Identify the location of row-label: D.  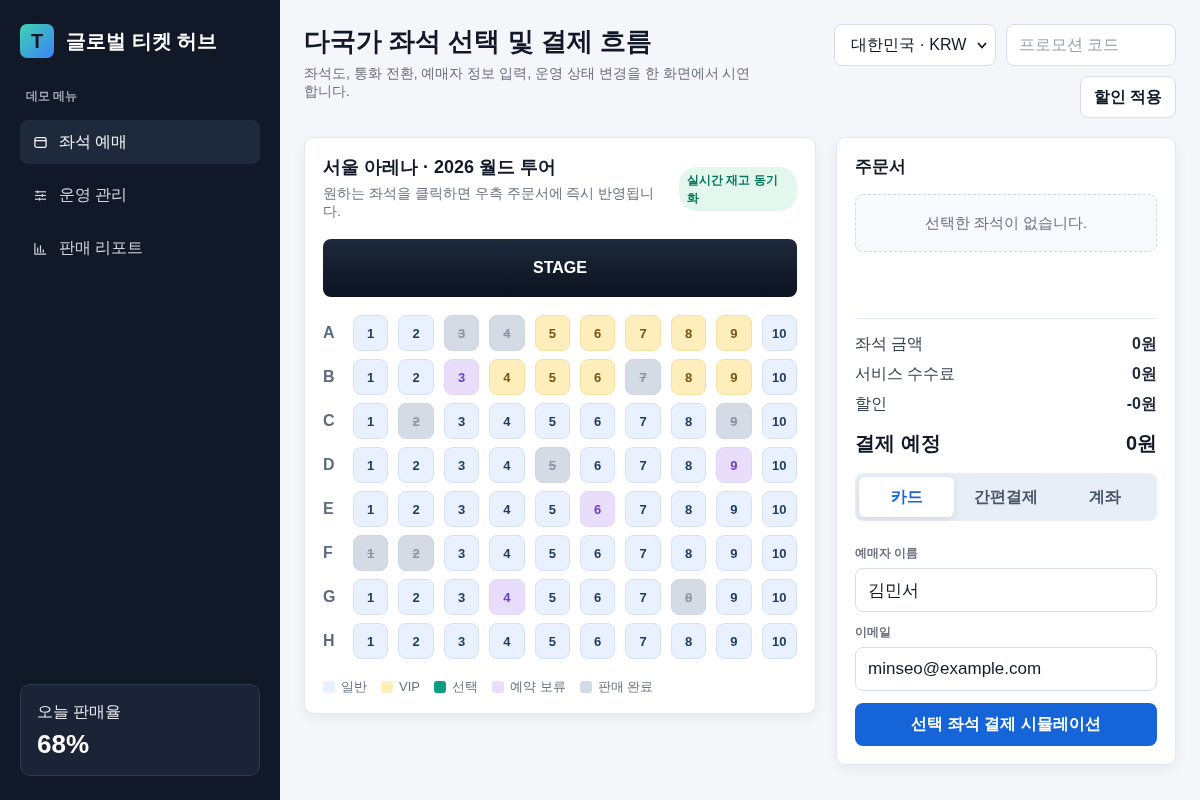
(329, 465).